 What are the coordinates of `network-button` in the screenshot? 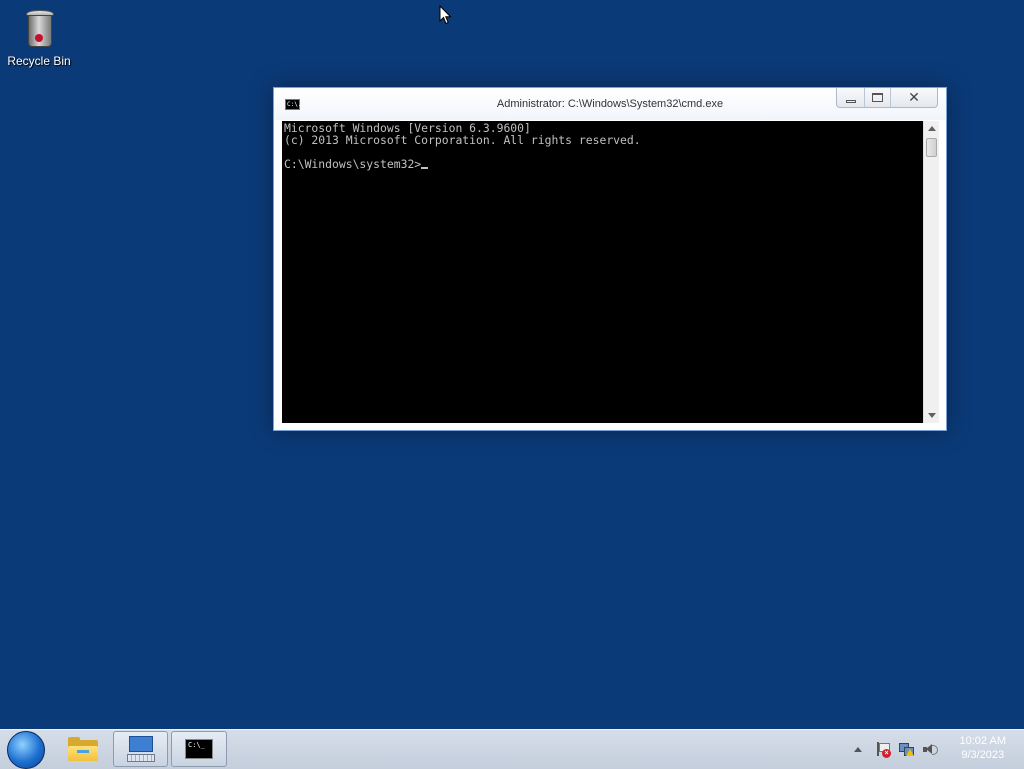 It's located at (906, 749).